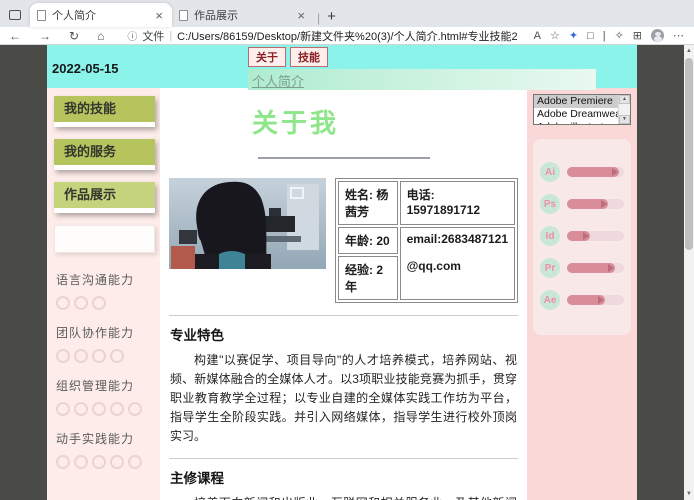 Image resolution: width=694 pixels, height=500 pixels. I want to click on skill-row: Ai, so click(582, 172).